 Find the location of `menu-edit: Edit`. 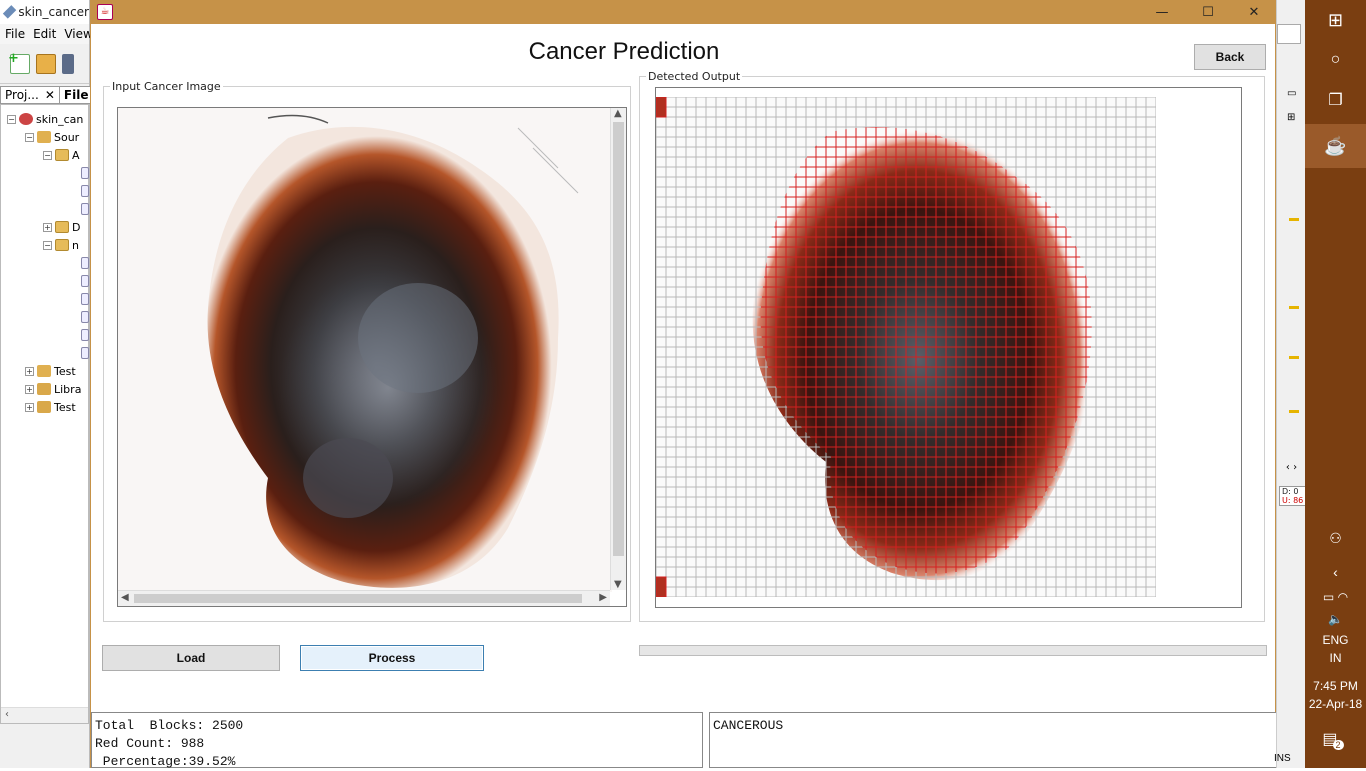

menu-edit: Edit is located at coordinates (44, 34).